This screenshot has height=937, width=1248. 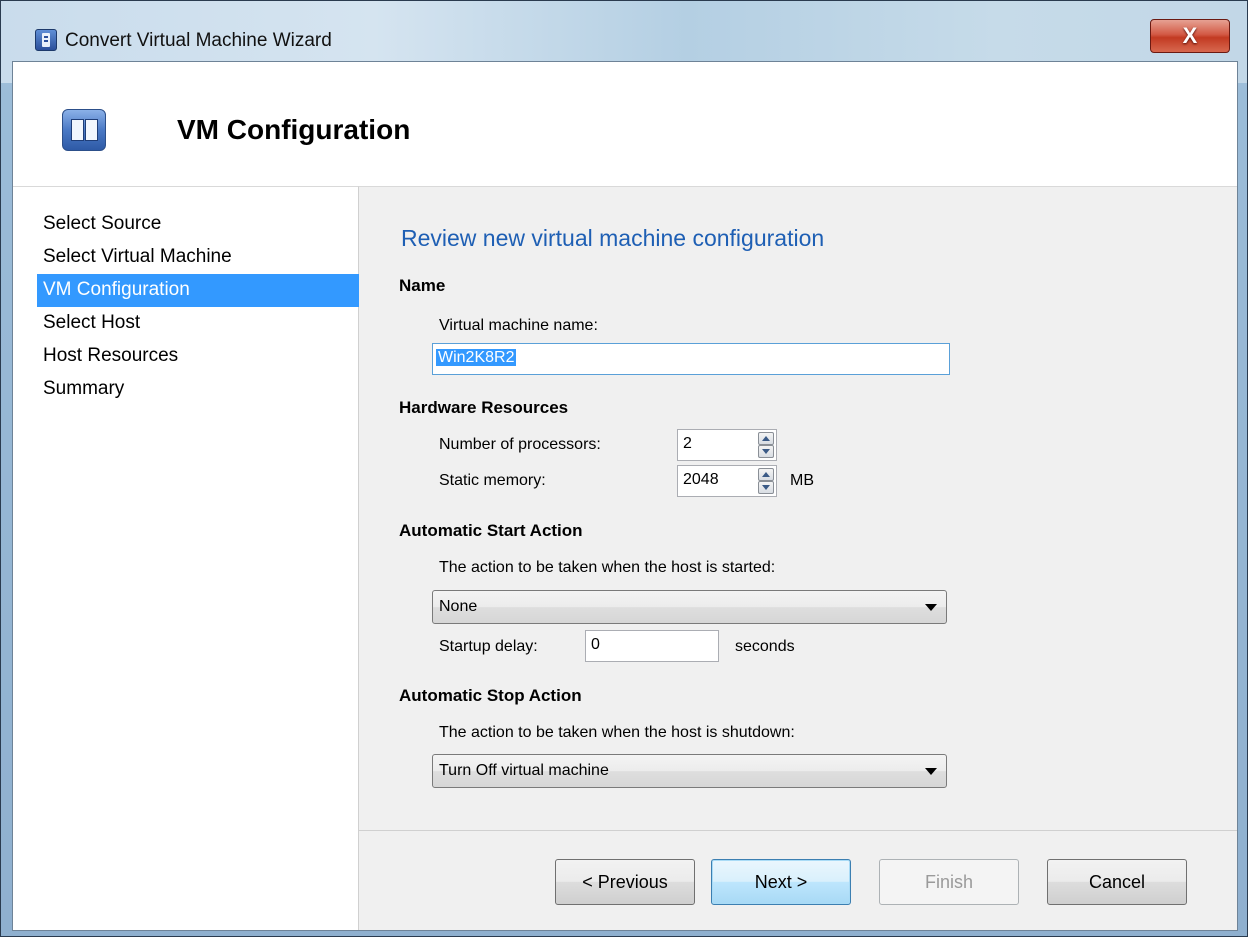 I want to click on start-action-value: None, so click(x=458, y=606).